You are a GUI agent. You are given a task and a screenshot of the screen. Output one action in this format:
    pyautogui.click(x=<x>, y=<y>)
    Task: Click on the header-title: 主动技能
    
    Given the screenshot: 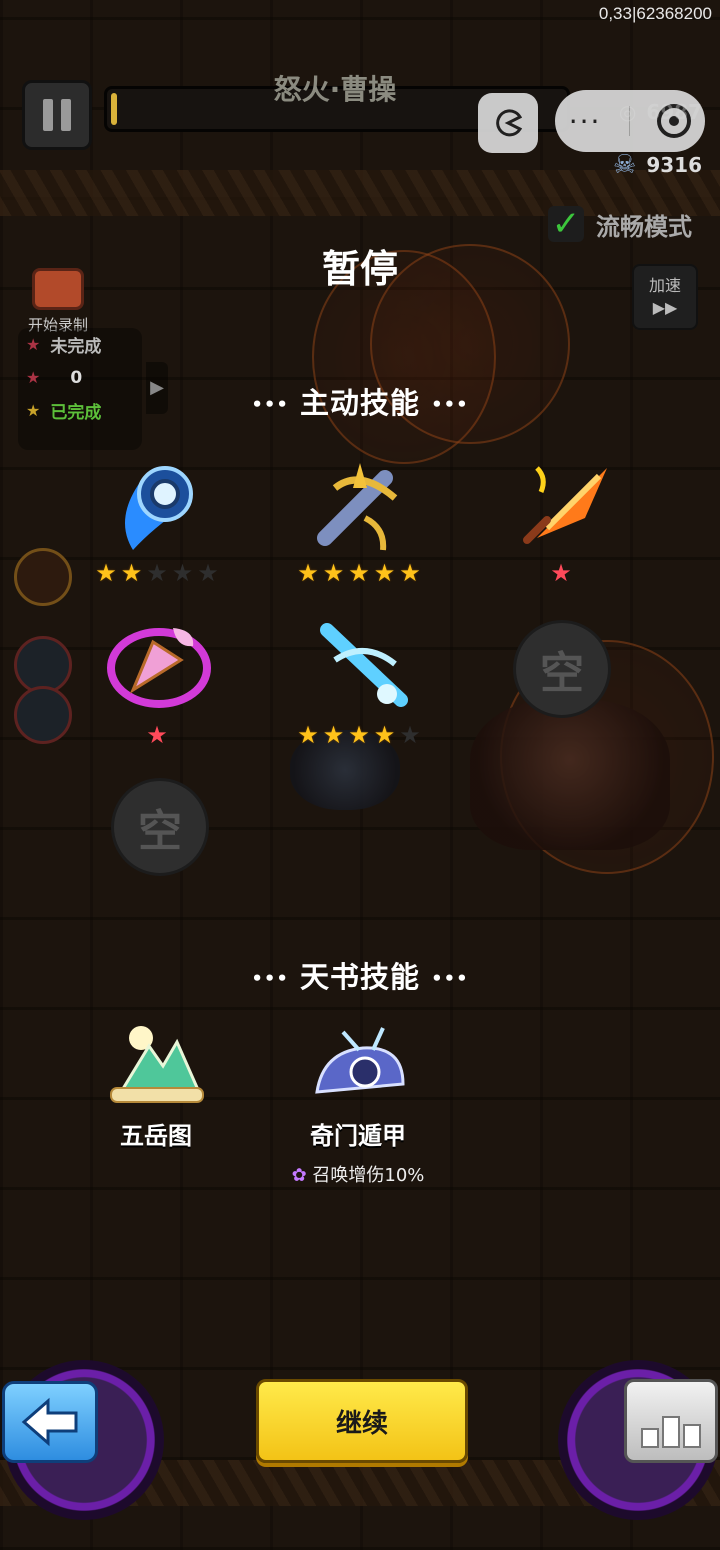 What is the action you would take?
    pyautogui.click(x=359, y=403)
    